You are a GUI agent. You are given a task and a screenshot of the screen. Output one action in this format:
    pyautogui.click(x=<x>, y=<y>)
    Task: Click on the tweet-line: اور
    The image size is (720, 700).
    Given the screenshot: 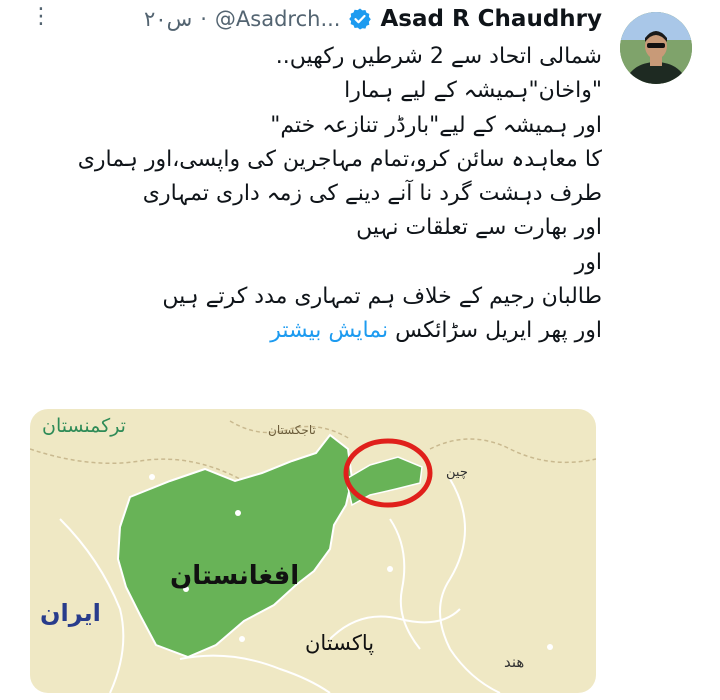 What is the action you would take?
    pyautogui.click(x=588, y=262)
    